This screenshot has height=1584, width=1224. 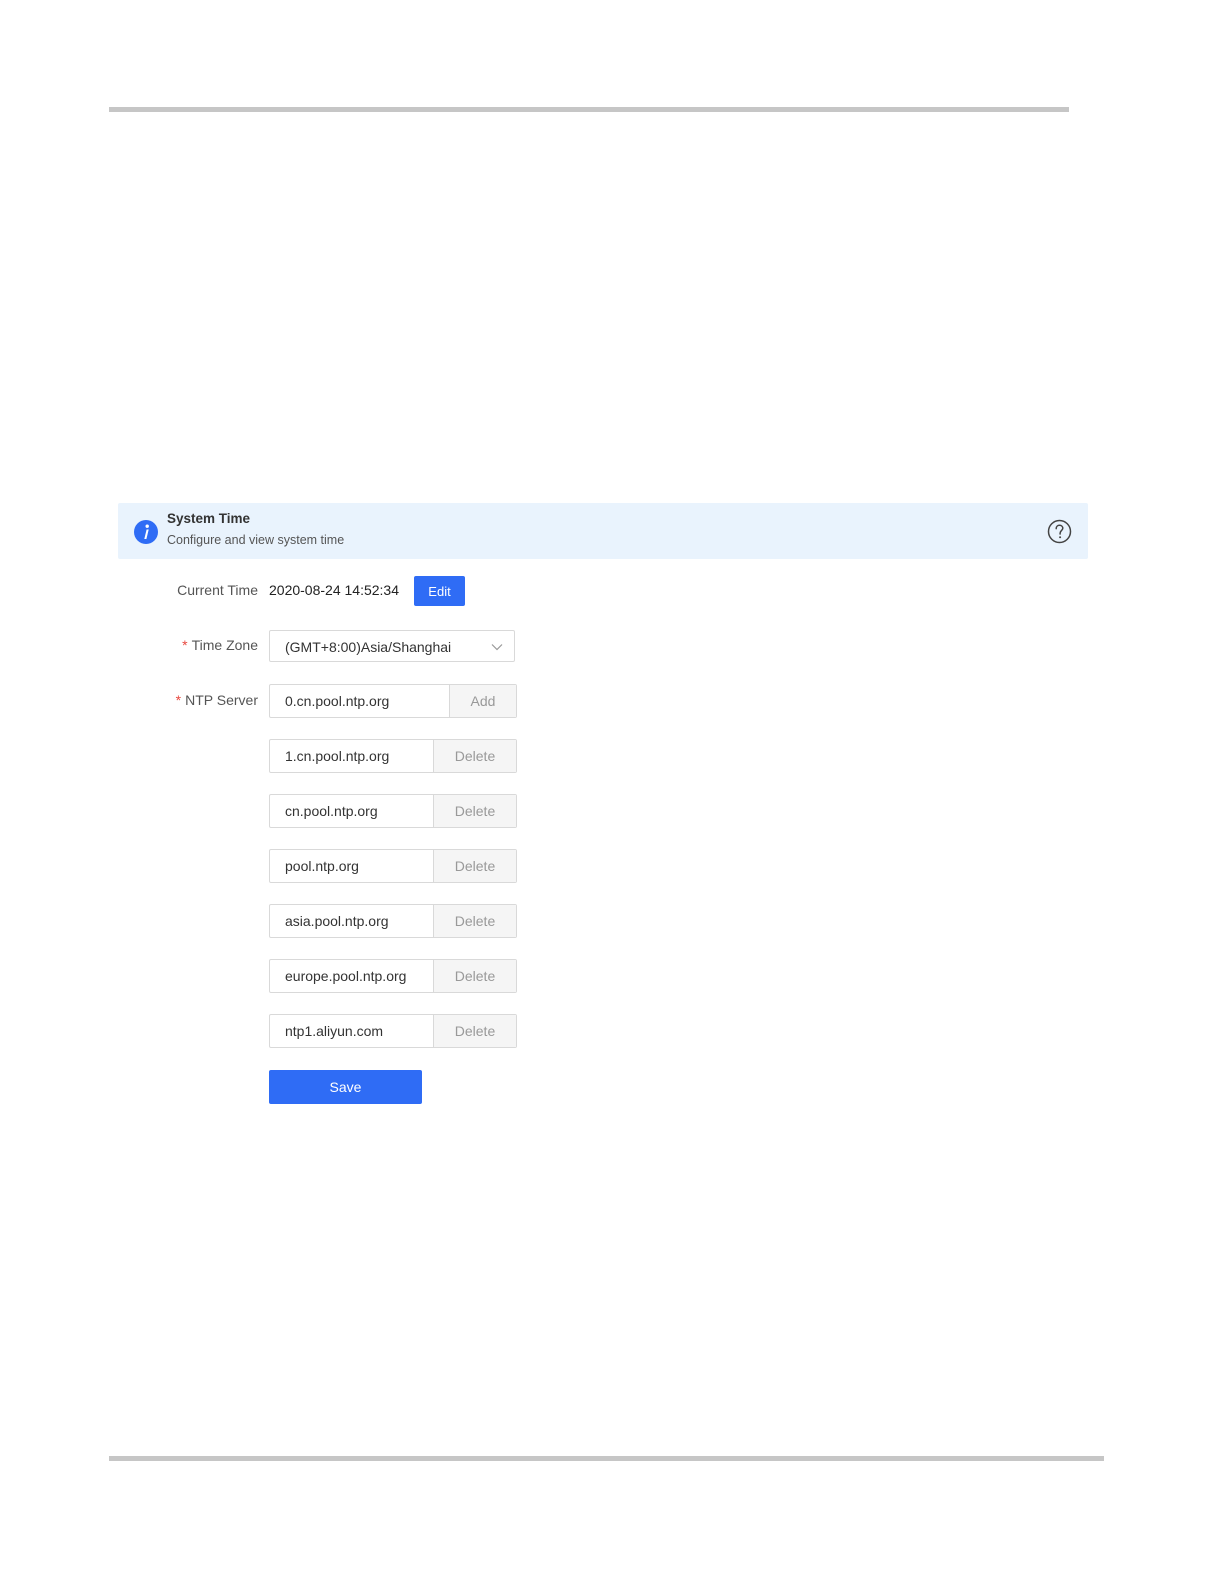 What do you see at coordinates (221, 700) in the screenshot?
I see `ntp-server-label-text: NTP Server` at bounding box center [221, 700].